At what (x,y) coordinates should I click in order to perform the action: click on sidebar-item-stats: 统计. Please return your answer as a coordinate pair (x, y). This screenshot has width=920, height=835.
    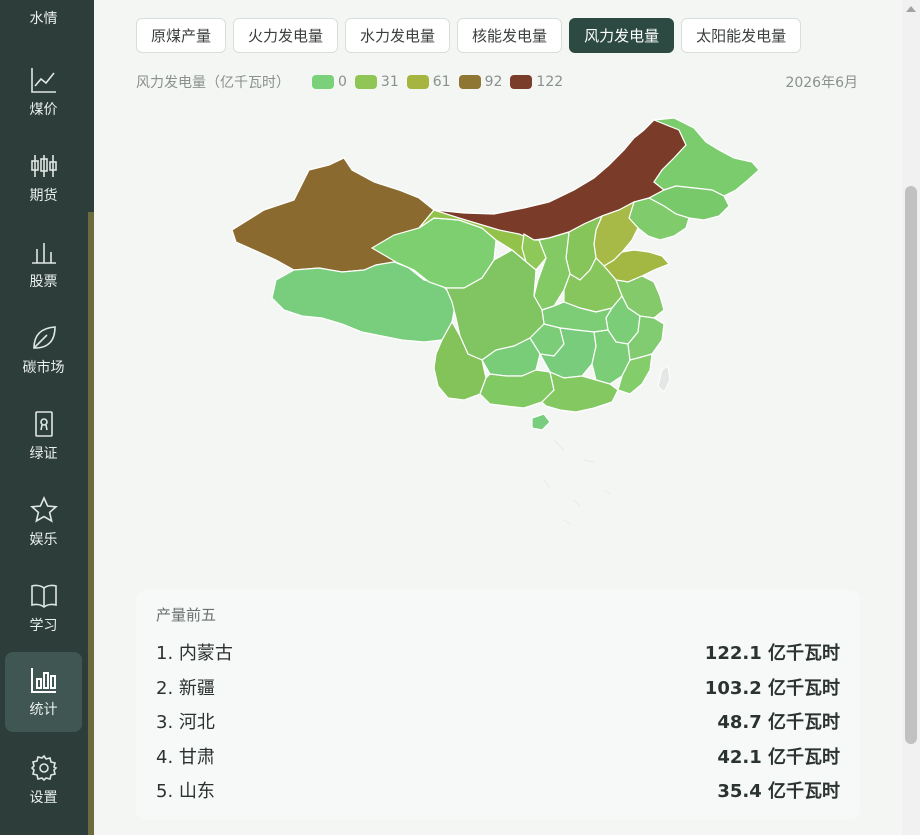
    Looking at the image, I should click on (43, 692).